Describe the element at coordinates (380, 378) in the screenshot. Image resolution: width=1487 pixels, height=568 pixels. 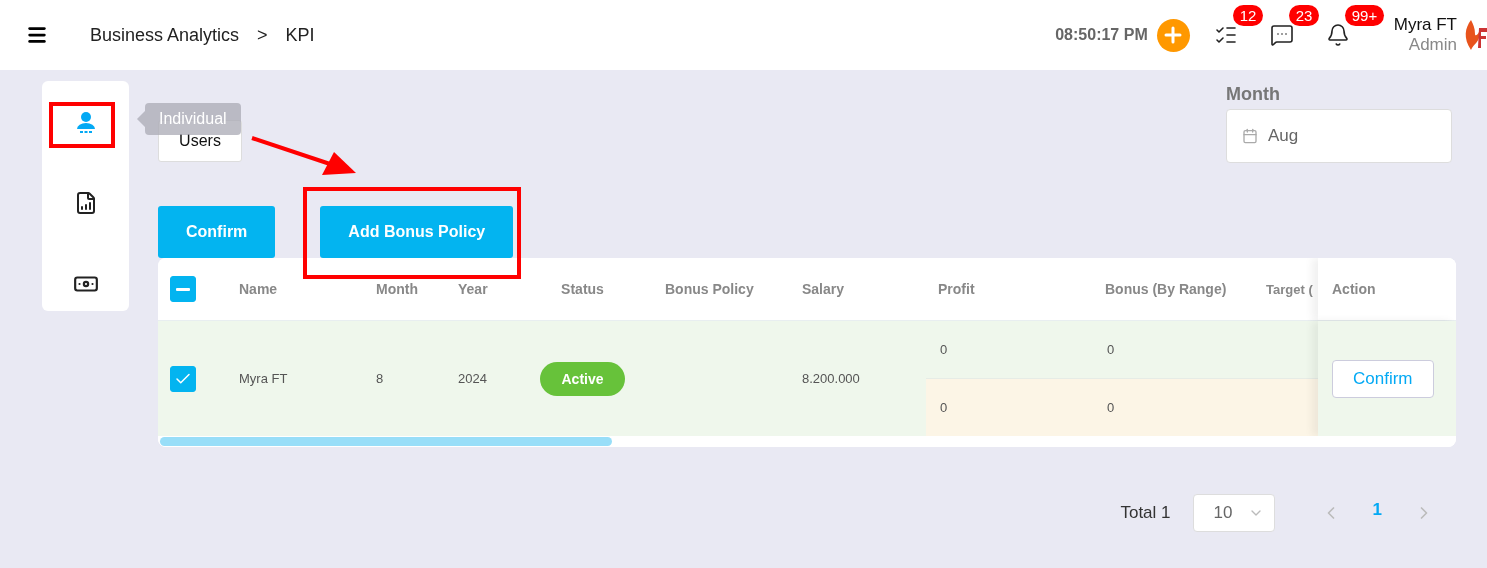
I see `table-cell: 8` at that location.